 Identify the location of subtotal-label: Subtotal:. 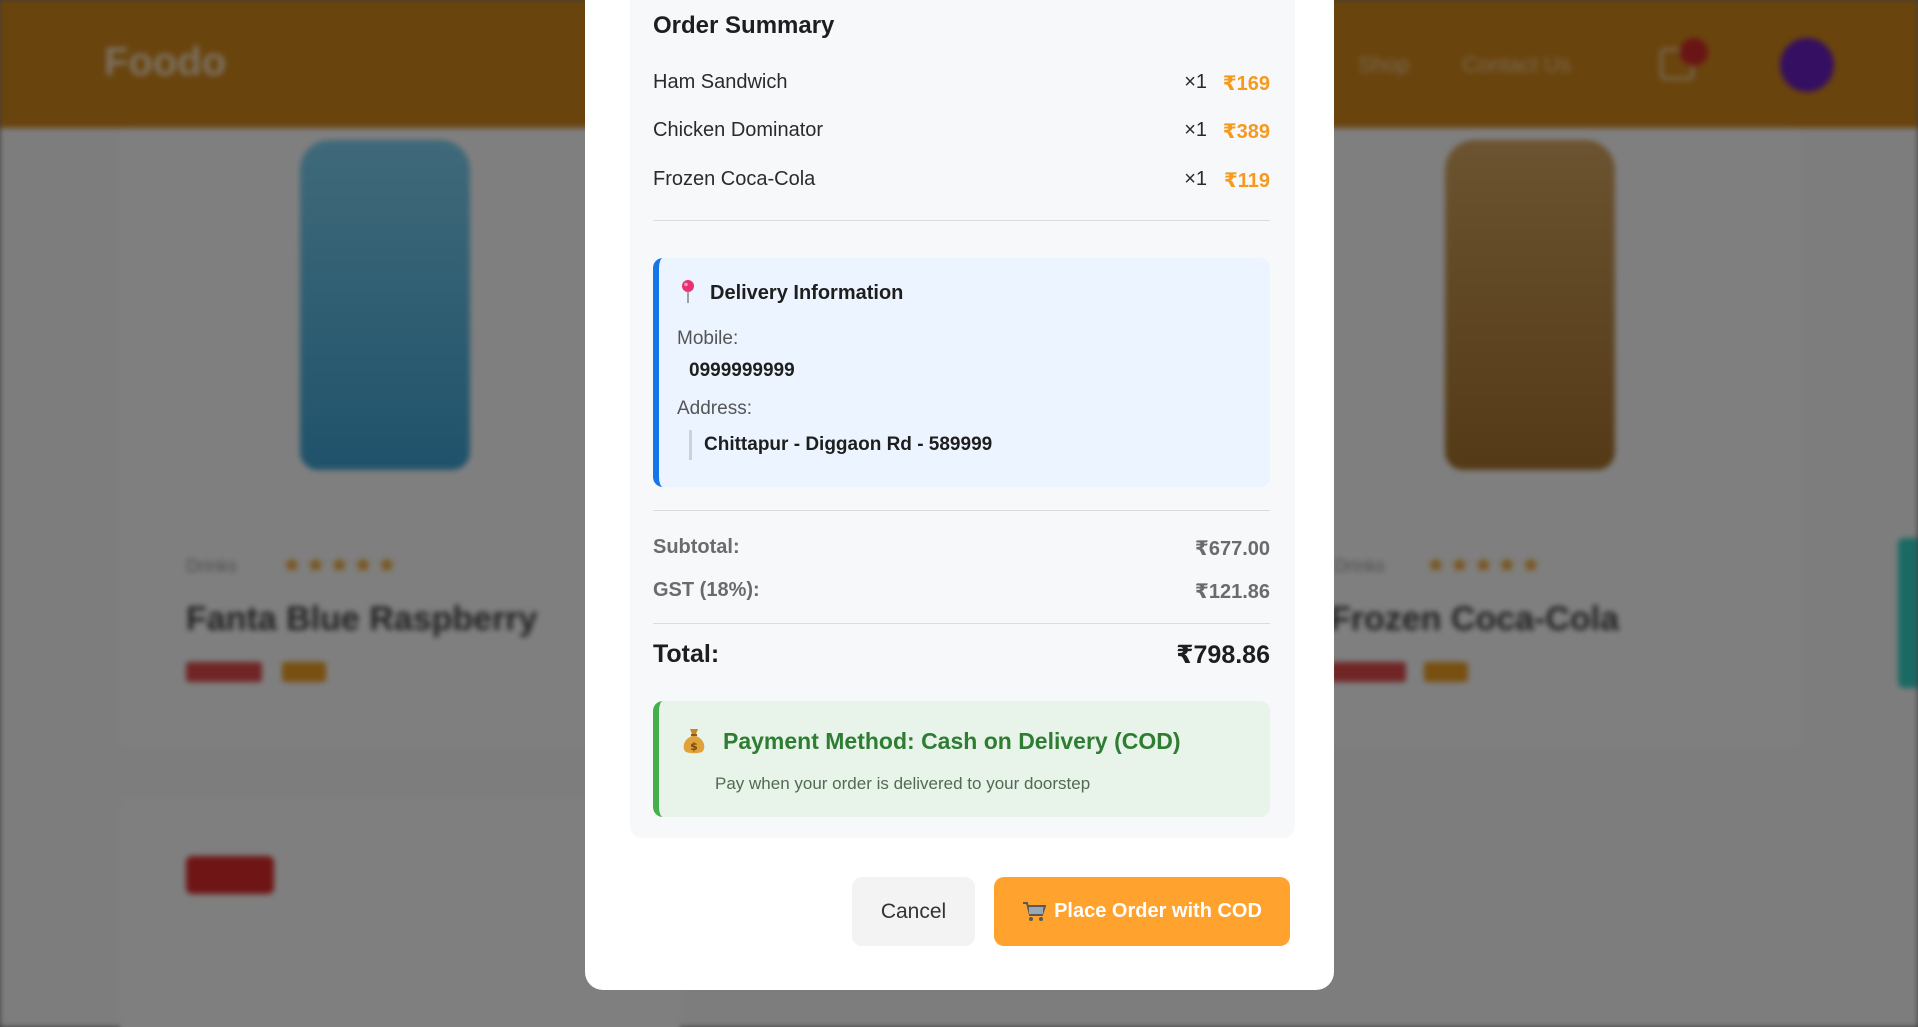
(696, 547).